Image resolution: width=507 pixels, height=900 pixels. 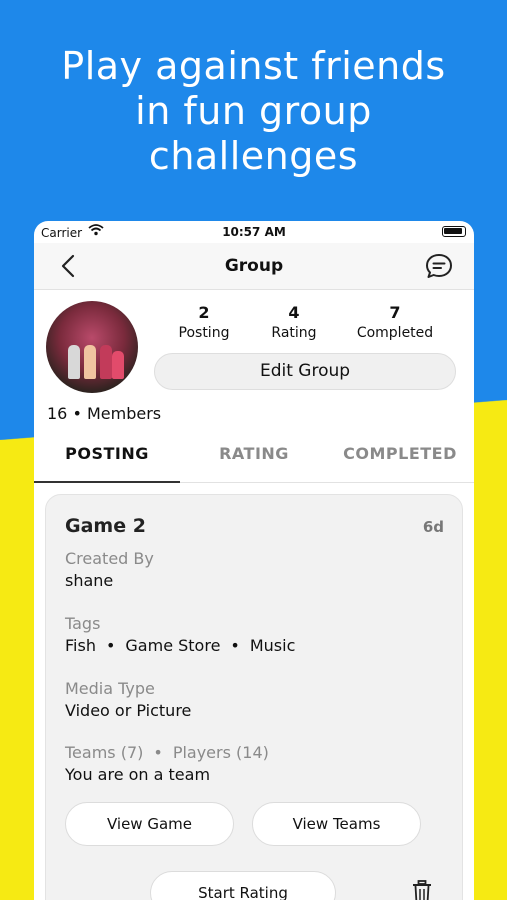 I want to click on tab-completed: COMPLETED, so click(x=400, y=458).